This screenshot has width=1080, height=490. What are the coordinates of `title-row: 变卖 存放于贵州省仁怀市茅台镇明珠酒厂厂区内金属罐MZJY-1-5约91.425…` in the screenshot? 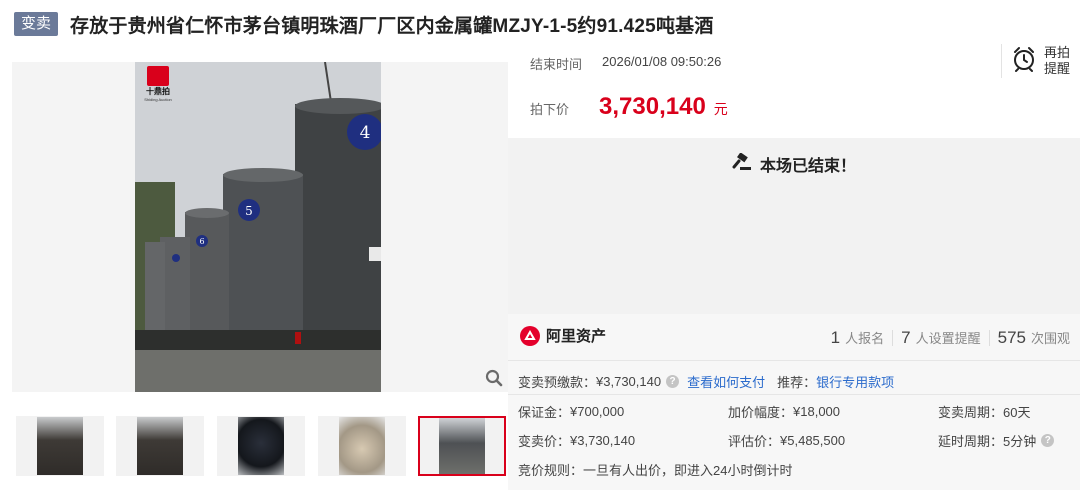 It's located at (364, 24).